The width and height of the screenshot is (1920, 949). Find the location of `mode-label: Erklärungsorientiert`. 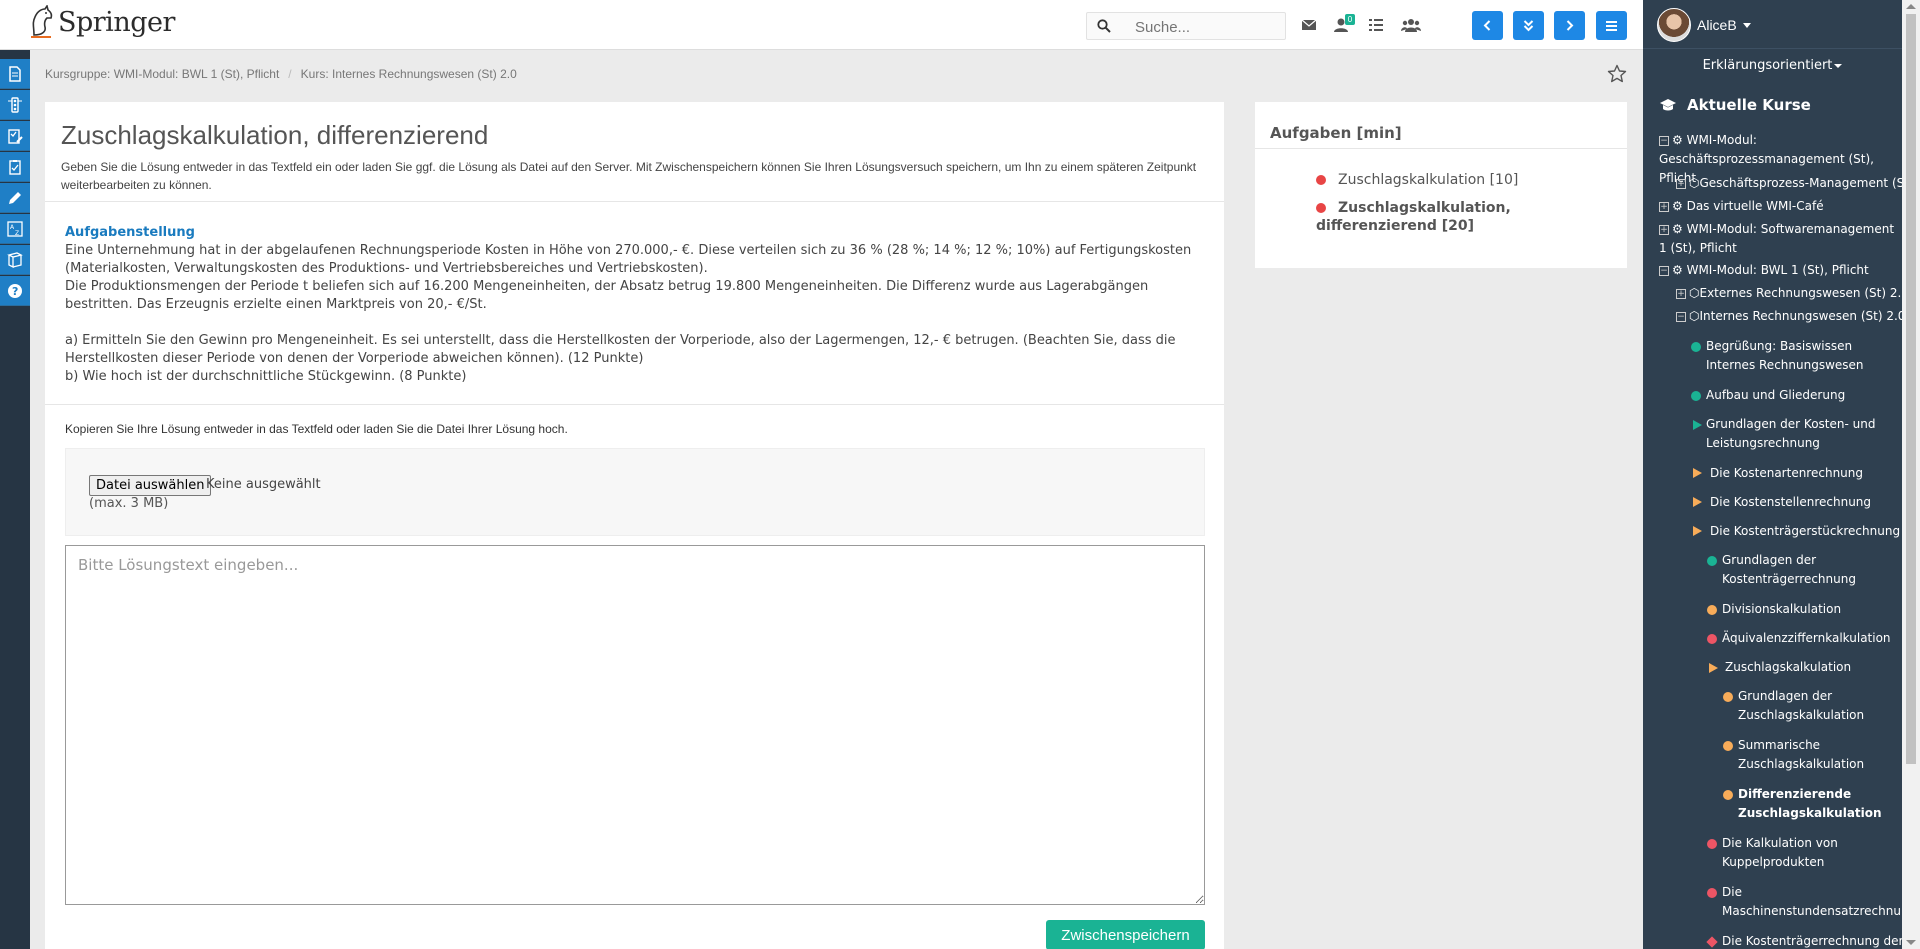

mode-label: Erklärungsorientiert is located at coordinates (1767, 65).